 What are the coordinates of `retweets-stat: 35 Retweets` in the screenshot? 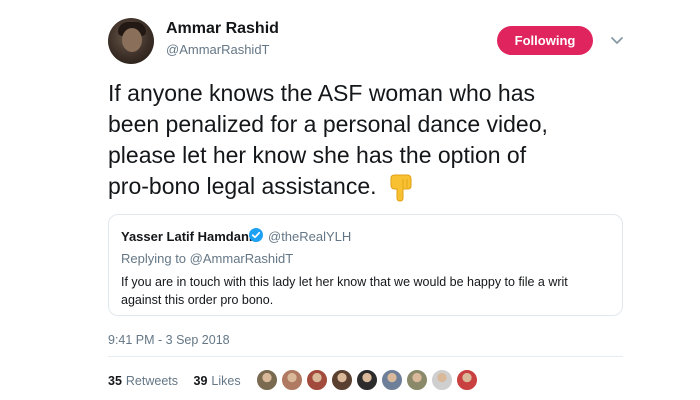 It's located at (143, 381).